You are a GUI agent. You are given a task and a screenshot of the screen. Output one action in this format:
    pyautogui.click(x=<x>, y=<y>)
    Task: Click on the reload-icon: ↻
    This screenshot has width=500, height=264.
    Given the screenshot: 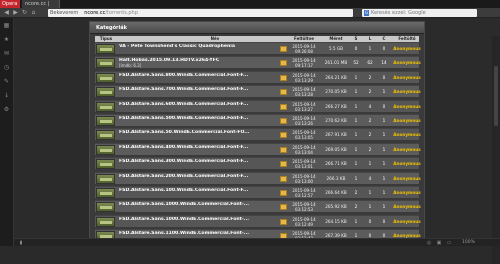 What is the action you would take?
    pyautogui.click(x=24, y=13)
    